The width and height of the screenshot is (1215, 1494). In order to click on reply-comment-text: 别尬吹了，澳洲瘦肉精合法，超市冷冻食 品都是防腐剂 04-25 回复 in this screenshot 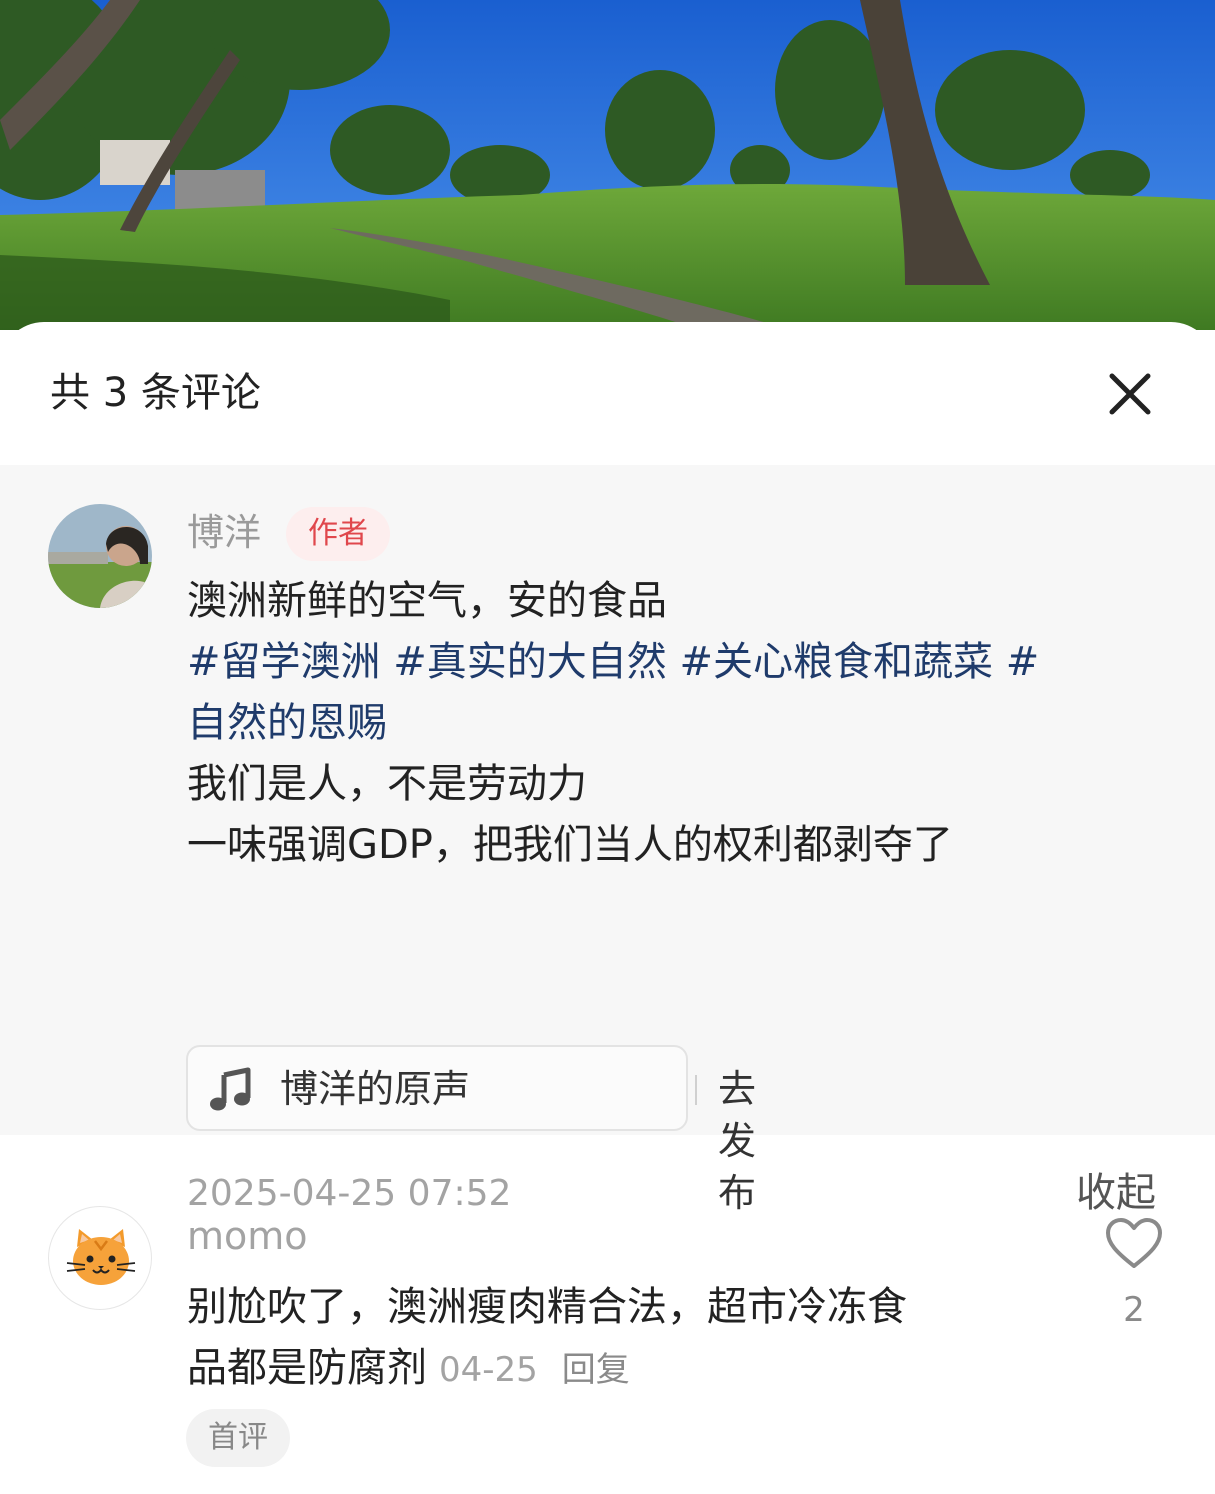, I will do `click(622, 1339)`.